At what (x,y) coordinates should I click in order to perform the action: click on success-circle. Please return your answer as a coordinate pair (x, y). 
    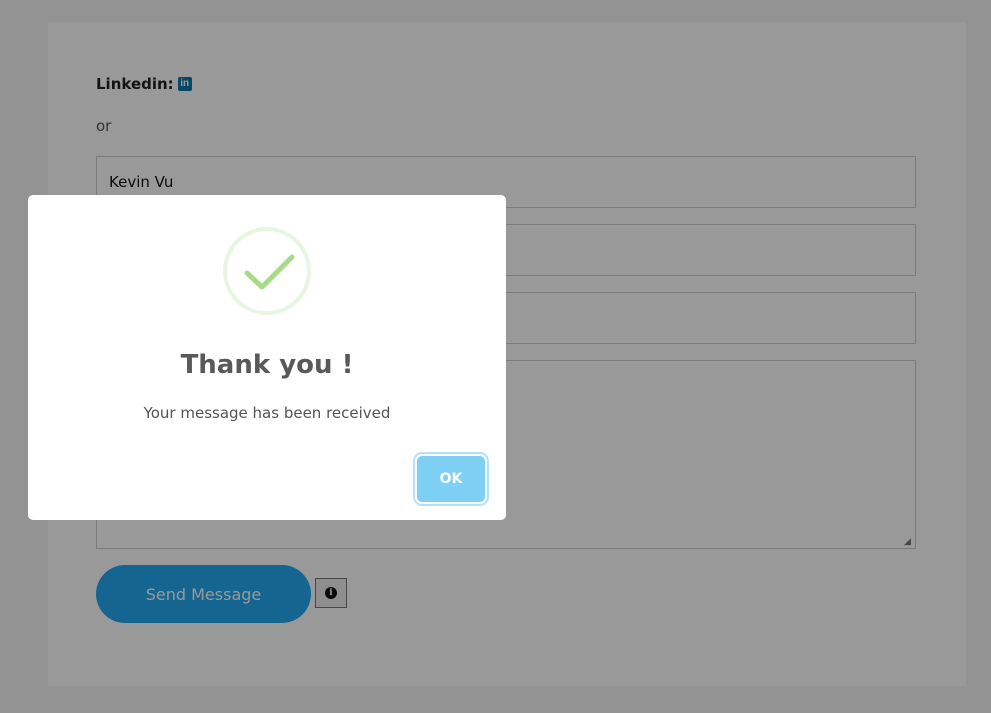
    Looking at the image, I should click on (267, 271).